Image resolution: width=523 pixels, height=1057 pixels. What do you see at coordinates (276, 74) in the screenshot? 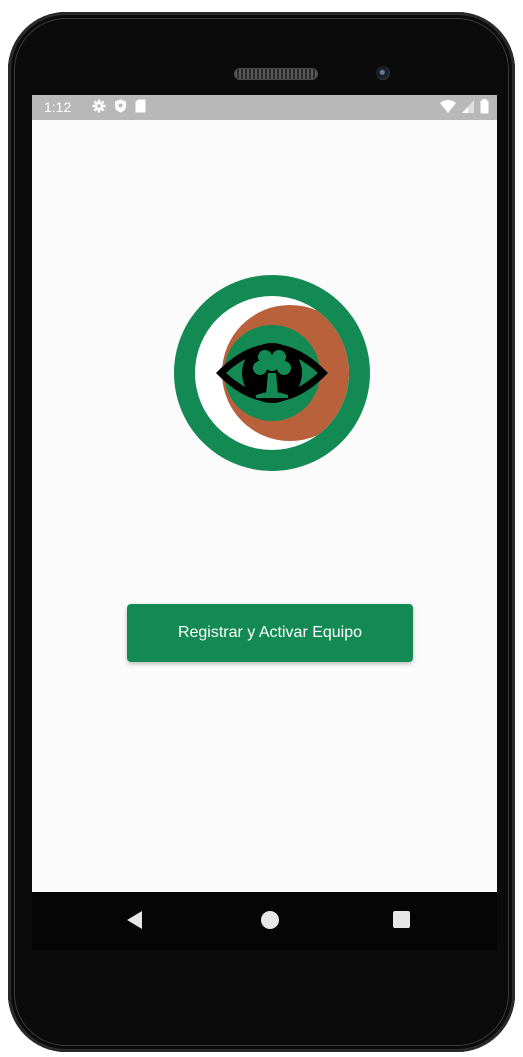
I see `speaker-grille` at bounding box center [276, 74].